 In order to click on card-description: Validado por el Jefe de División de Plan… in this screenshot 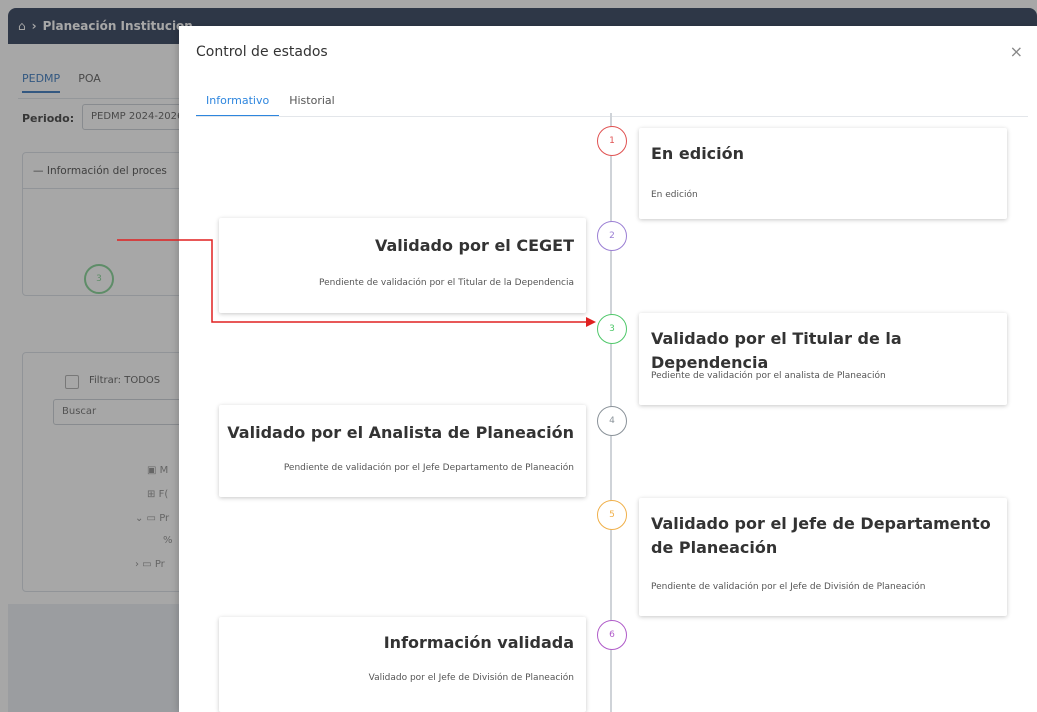, I will do `click(471, 678)`.